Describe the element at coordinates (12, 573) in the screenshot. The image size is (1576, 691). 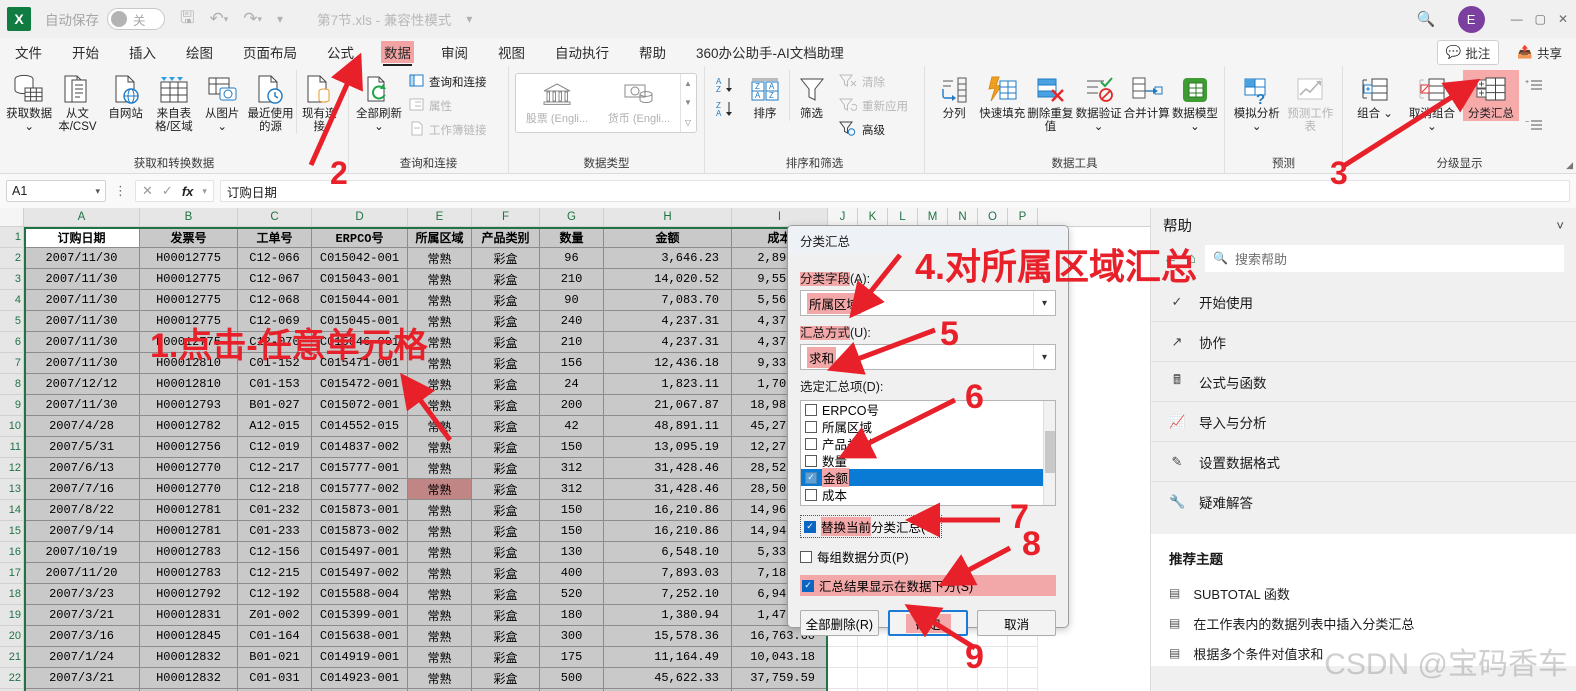
I see `row-header-17: 17` at that location.